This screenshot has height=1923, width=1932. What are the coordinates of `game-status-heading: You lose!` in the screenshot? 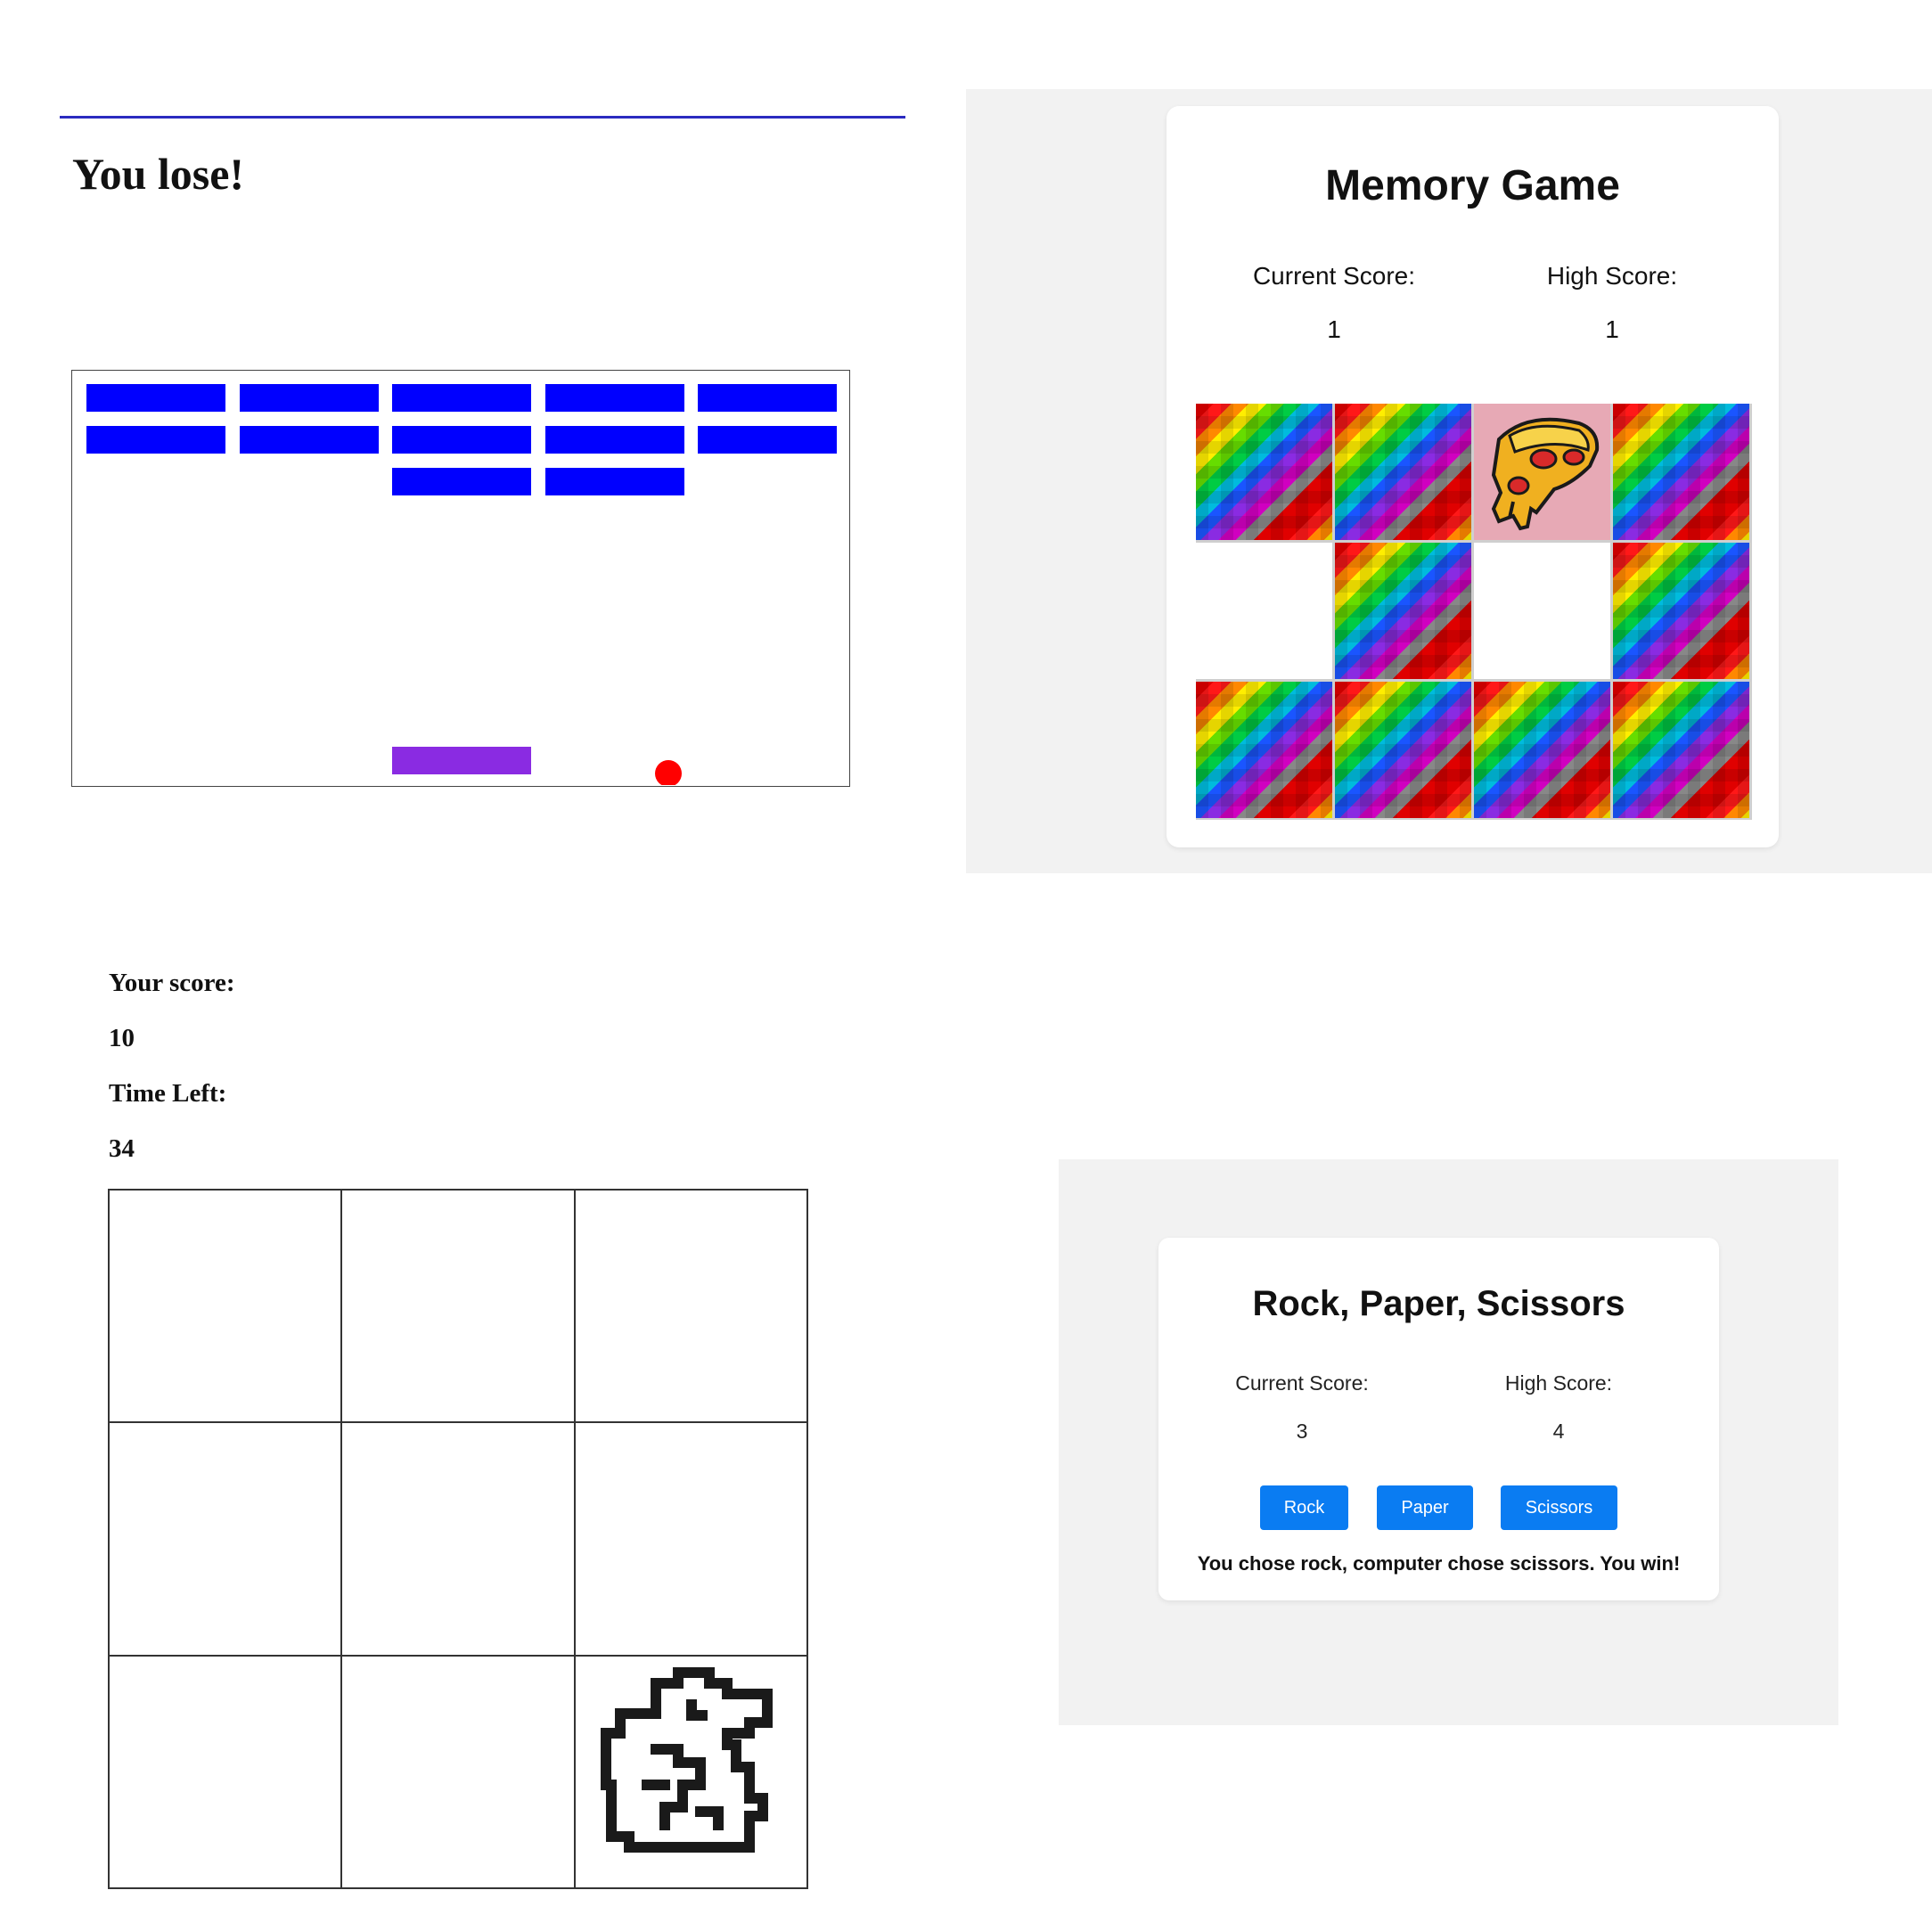 It's located at (158, 174).